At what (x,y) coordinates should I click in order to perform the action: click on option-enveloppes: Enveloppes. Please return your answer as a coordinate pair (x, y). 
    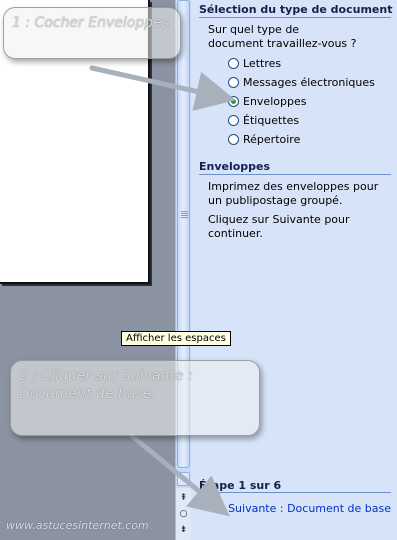
    Looking at the image, I should click on (267, 101).